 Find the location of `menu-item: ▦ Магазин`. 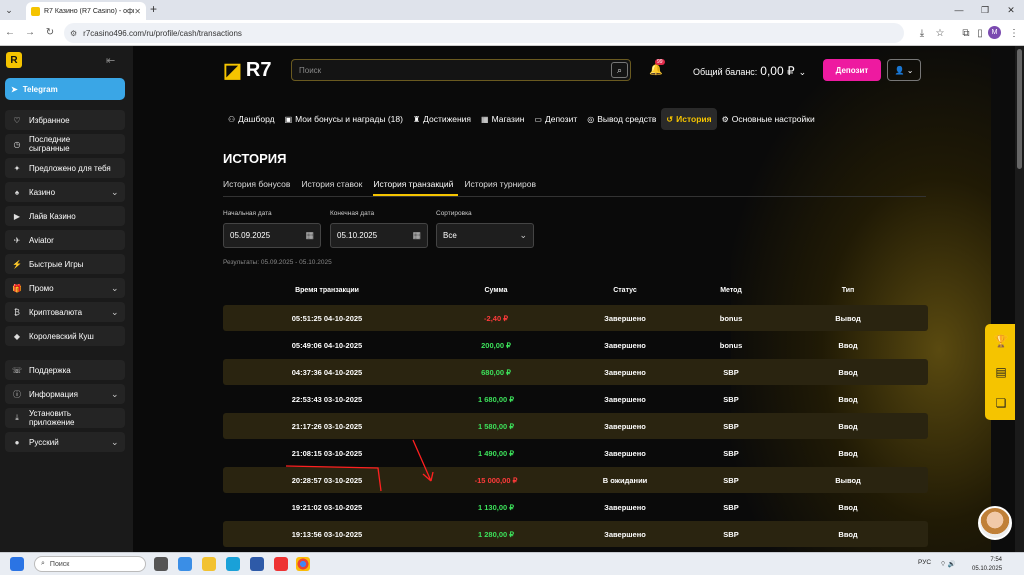

menu-item: ▦ Магазин is located at coordinates (502, 119).